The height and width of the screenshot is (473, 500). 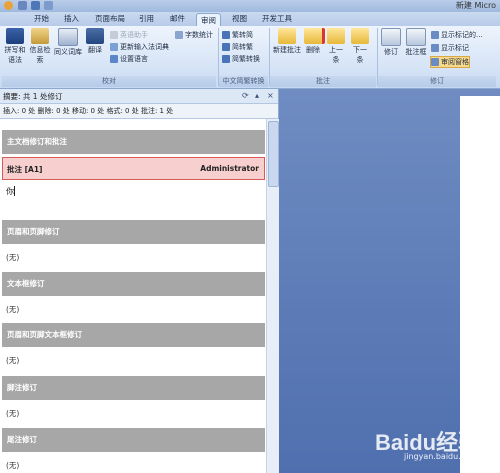 What do you see at coordinates (336, 46) in the screenshot?
I see `previous-comment-button: 上一条` at bounding box center [336, 46].